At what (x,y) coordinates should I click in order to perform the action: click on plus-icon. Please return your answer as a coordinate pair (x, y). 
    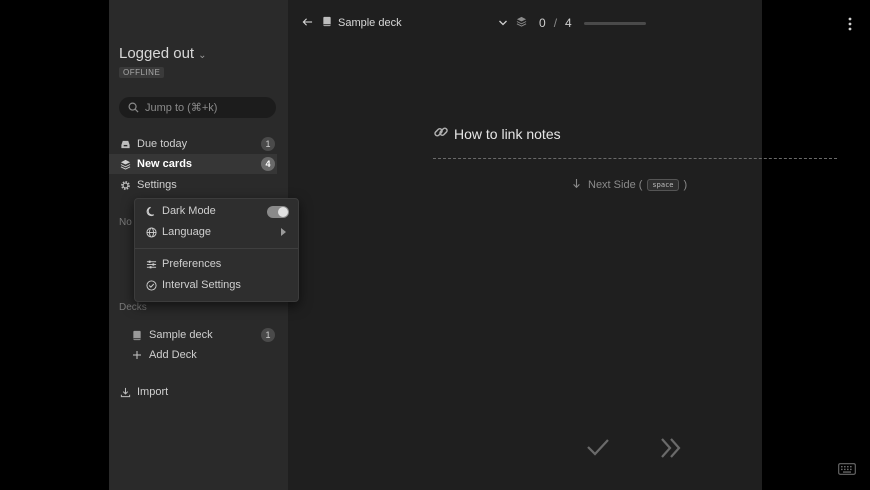
    Looking at the image, I should click on (137, 355).